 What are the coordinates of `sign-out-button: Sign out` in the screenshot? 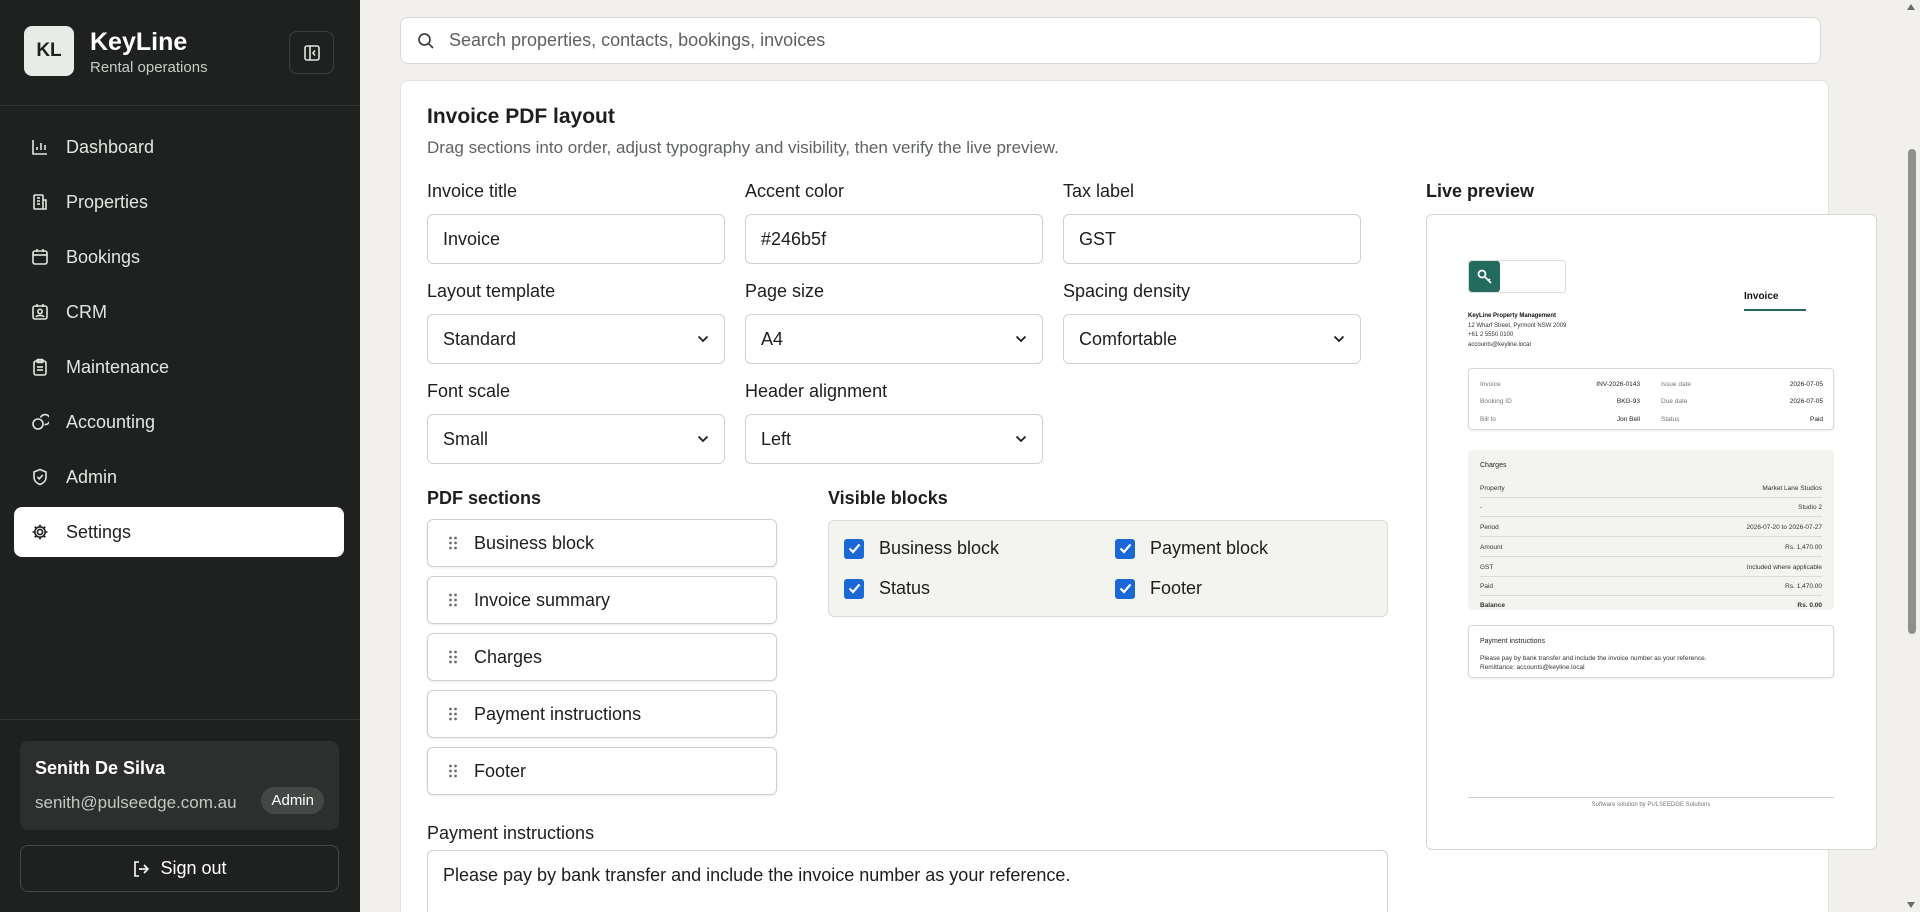 It's located at (179, 868).